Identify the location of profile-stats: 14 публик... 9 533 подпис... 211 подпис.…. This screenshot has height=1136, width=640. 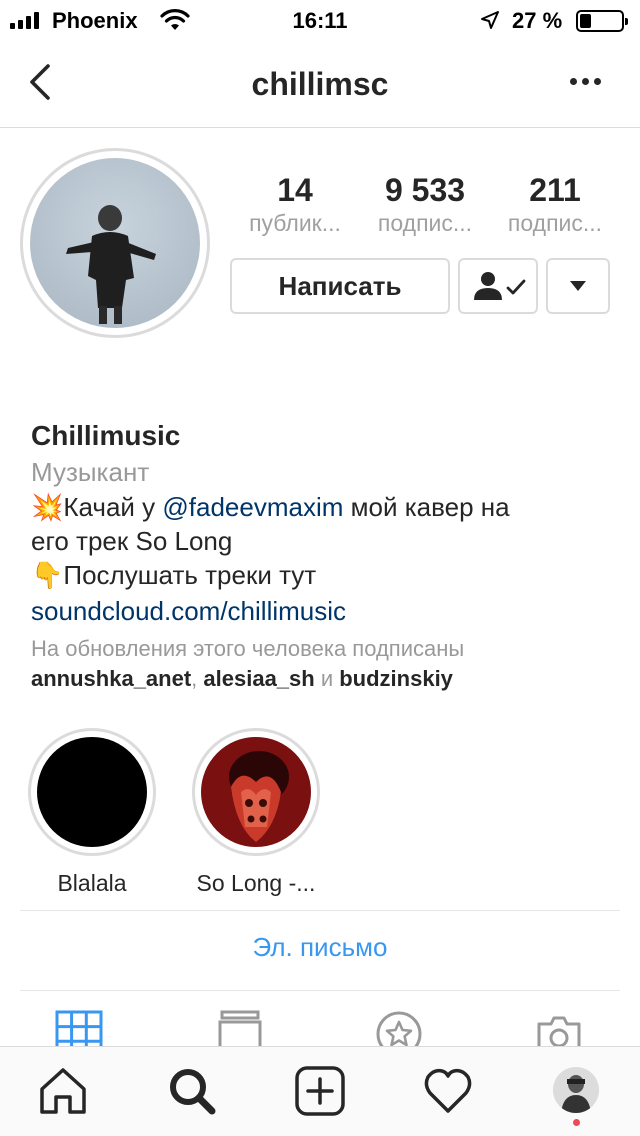
(425, 204).